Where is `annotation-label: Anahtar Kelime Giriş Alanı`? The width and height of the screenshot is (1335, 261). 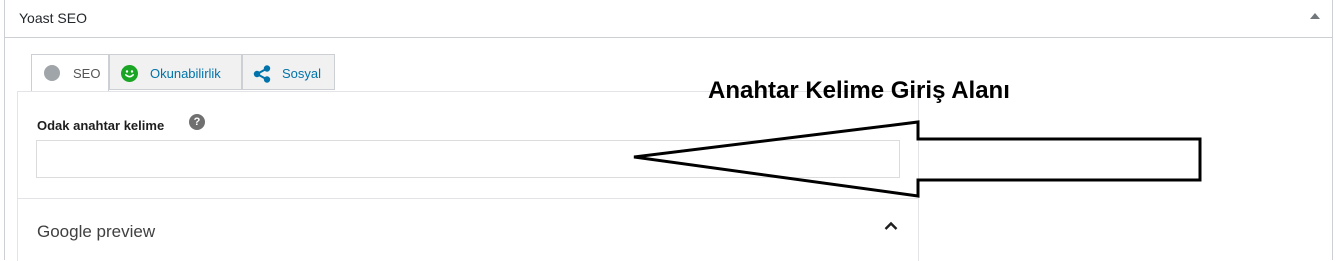 annotation-label: Anahtar Kelime Giriş Alanı is located at coordinates (859, 90).